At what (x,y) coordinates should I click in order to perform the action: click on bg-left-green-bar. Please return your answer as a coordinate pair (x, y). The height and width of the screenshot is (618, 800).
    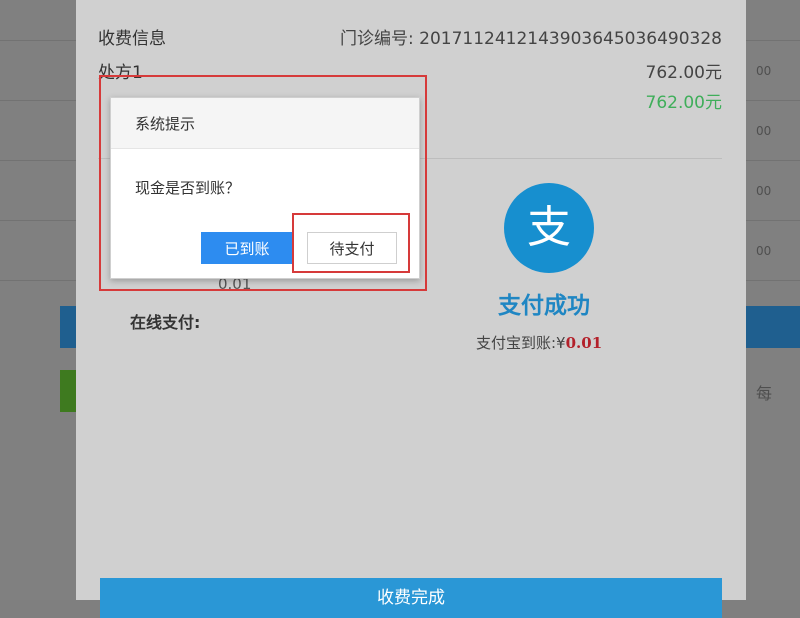
    Looking at the image, I should click on (68, 391).